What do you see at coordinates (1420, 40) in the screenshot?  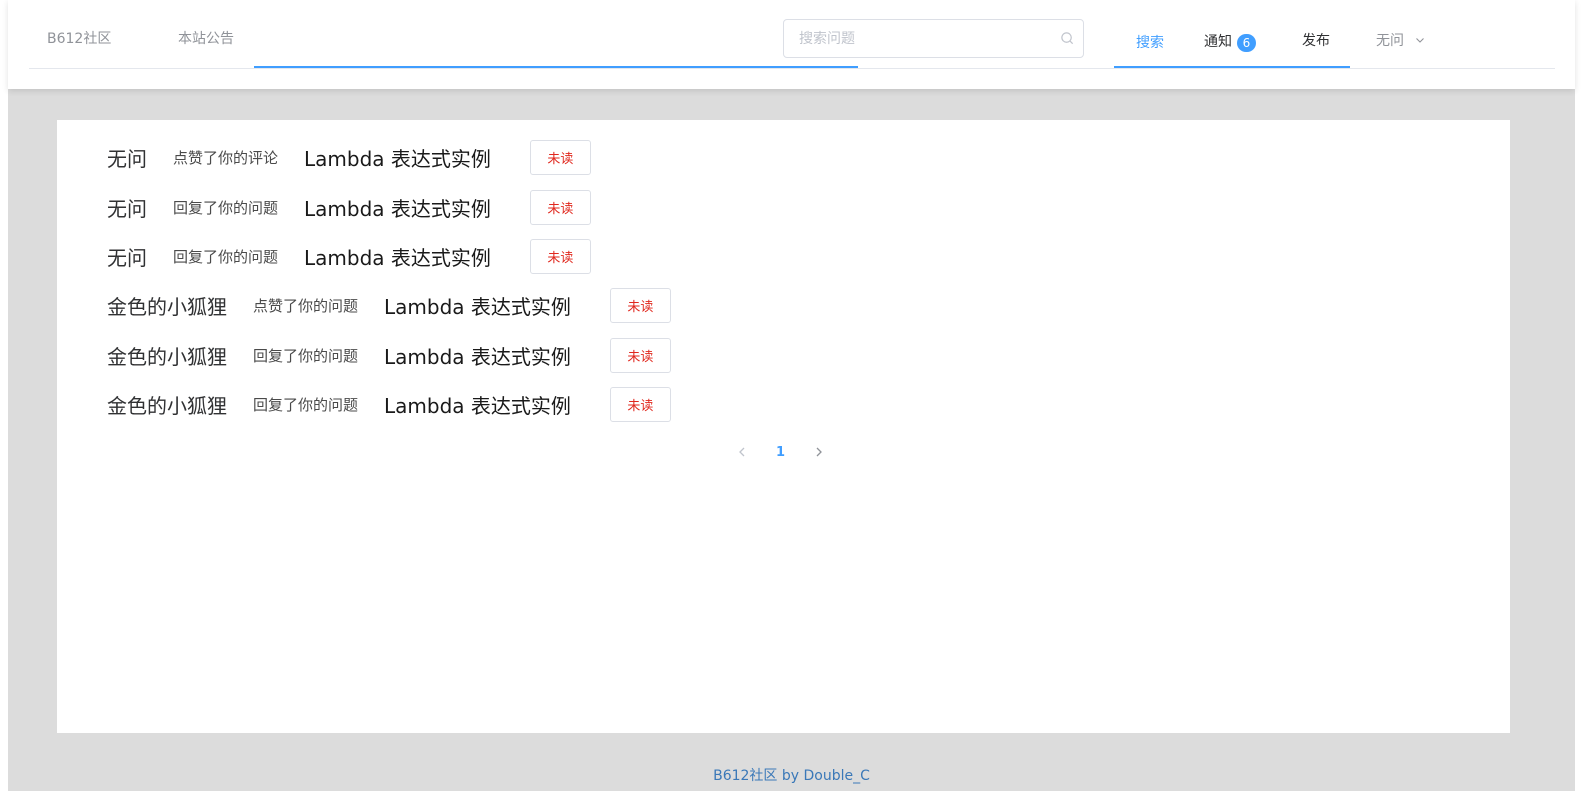 I see `chevron-down-icon` at bounding box center [1420, 40].